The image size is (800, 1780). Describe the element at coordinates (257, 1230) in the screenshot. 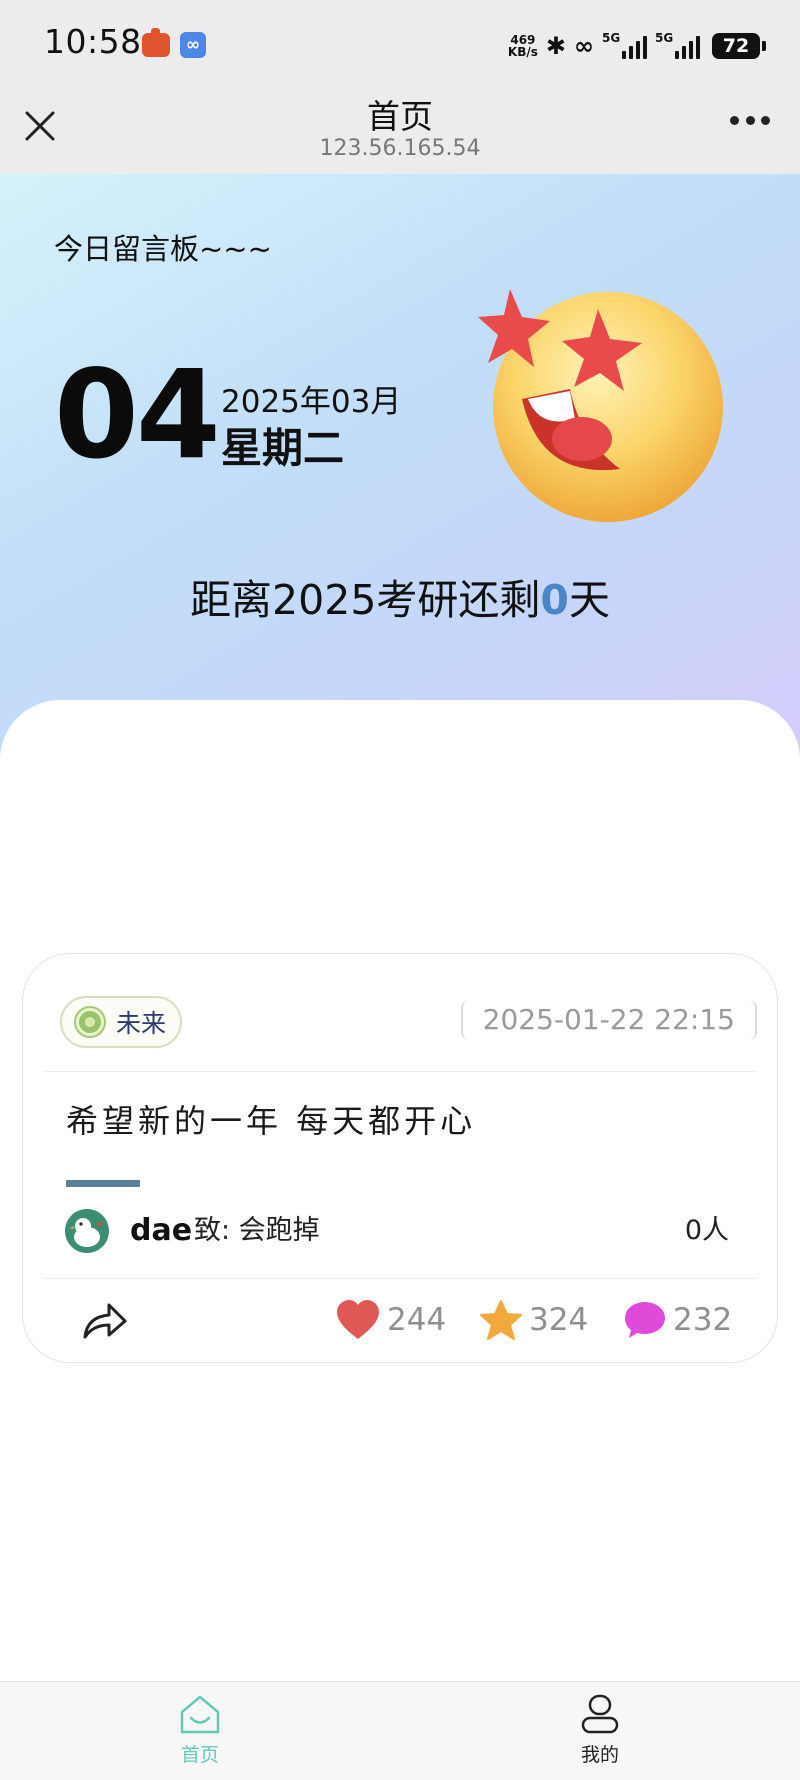

I see `recipient: 致: 会跑掉` at that location.